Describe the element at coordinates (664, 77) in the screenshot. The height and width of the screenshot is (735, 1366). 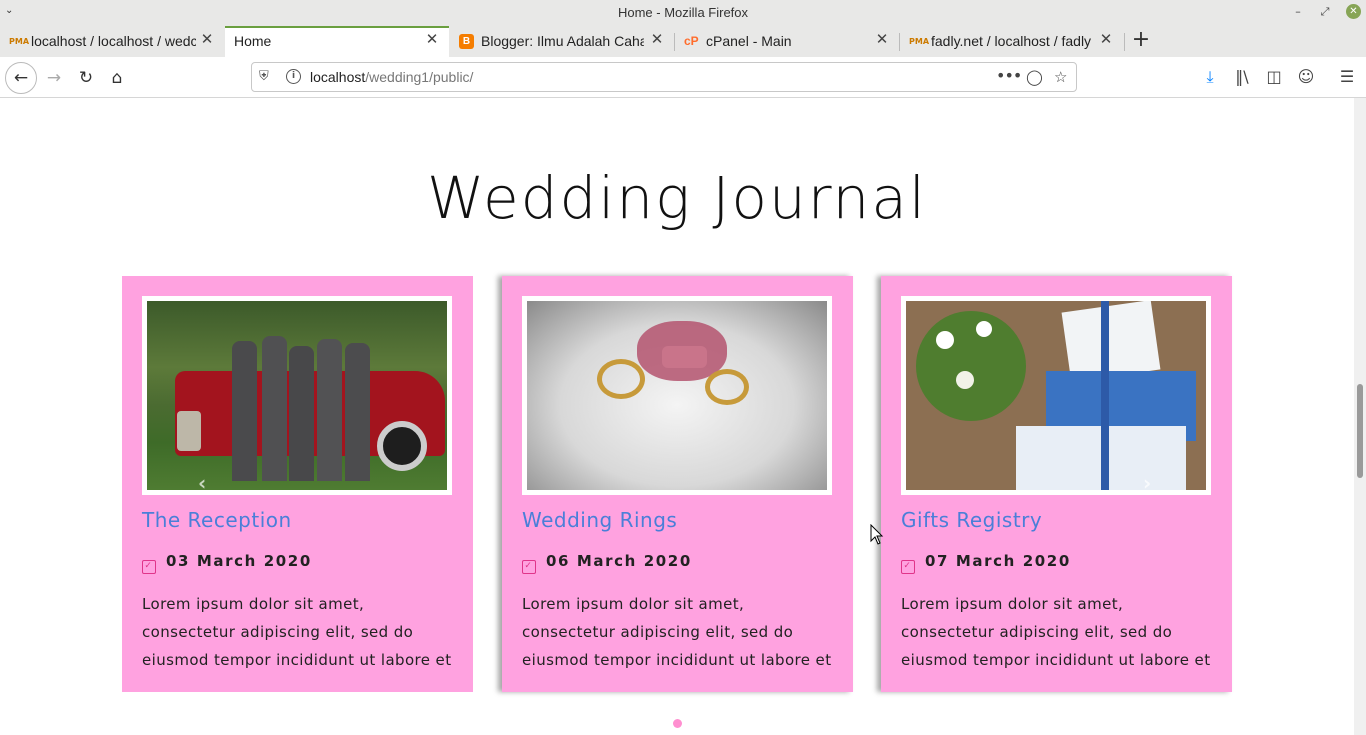
I see `url-bar: ⛨ i localhost/wedding1/public/ ••• ◯ ☆` at that location.